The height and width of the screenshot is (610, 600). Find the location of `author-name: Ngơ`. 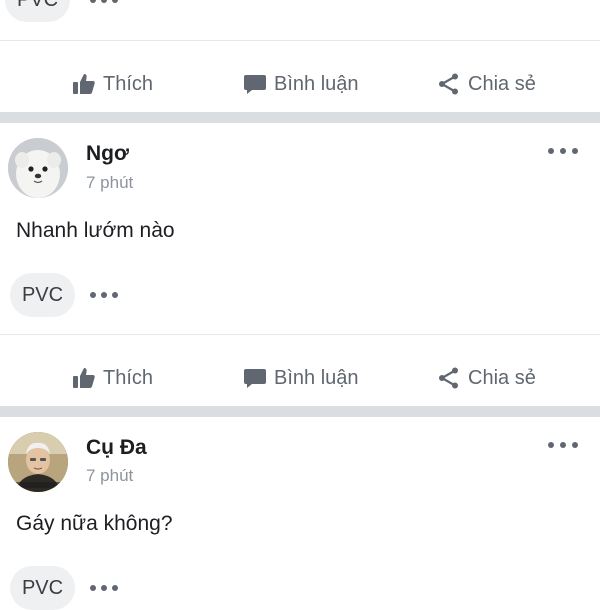

author-name: Ngơ is located at coordinates (107, 154).